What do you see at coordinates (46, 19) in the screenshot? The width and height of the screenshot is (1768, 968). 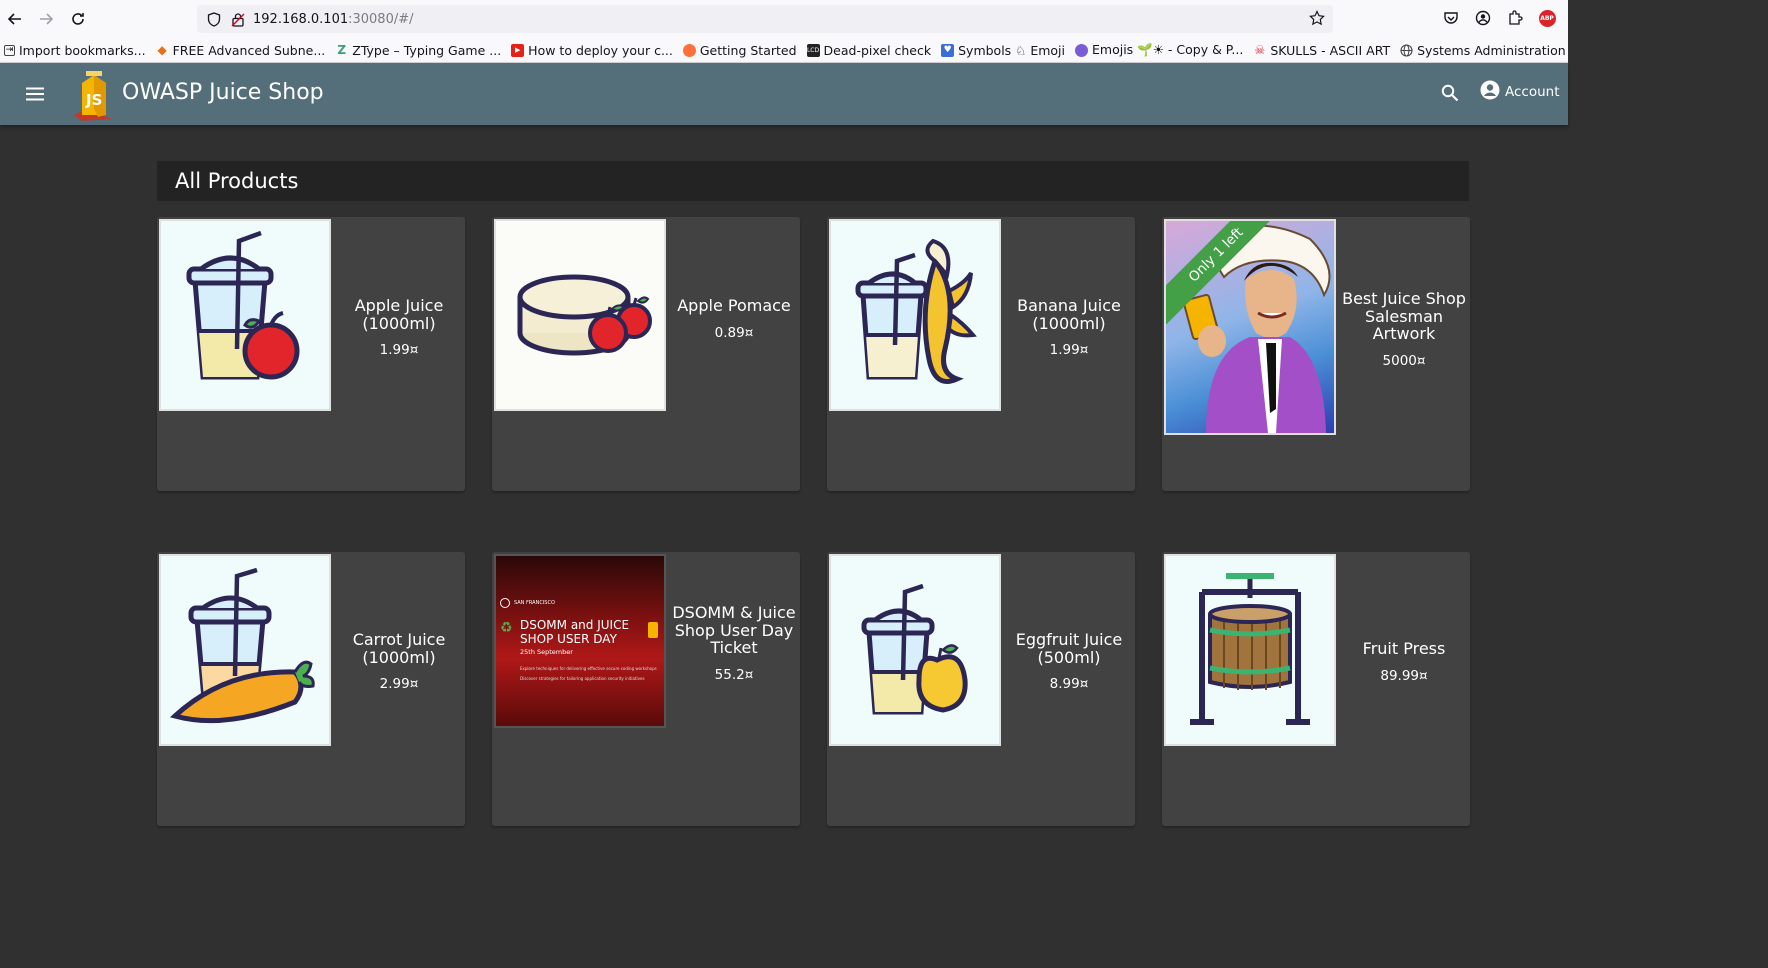 I see `forward-arrow-icon` at bounding box center [46, 19].